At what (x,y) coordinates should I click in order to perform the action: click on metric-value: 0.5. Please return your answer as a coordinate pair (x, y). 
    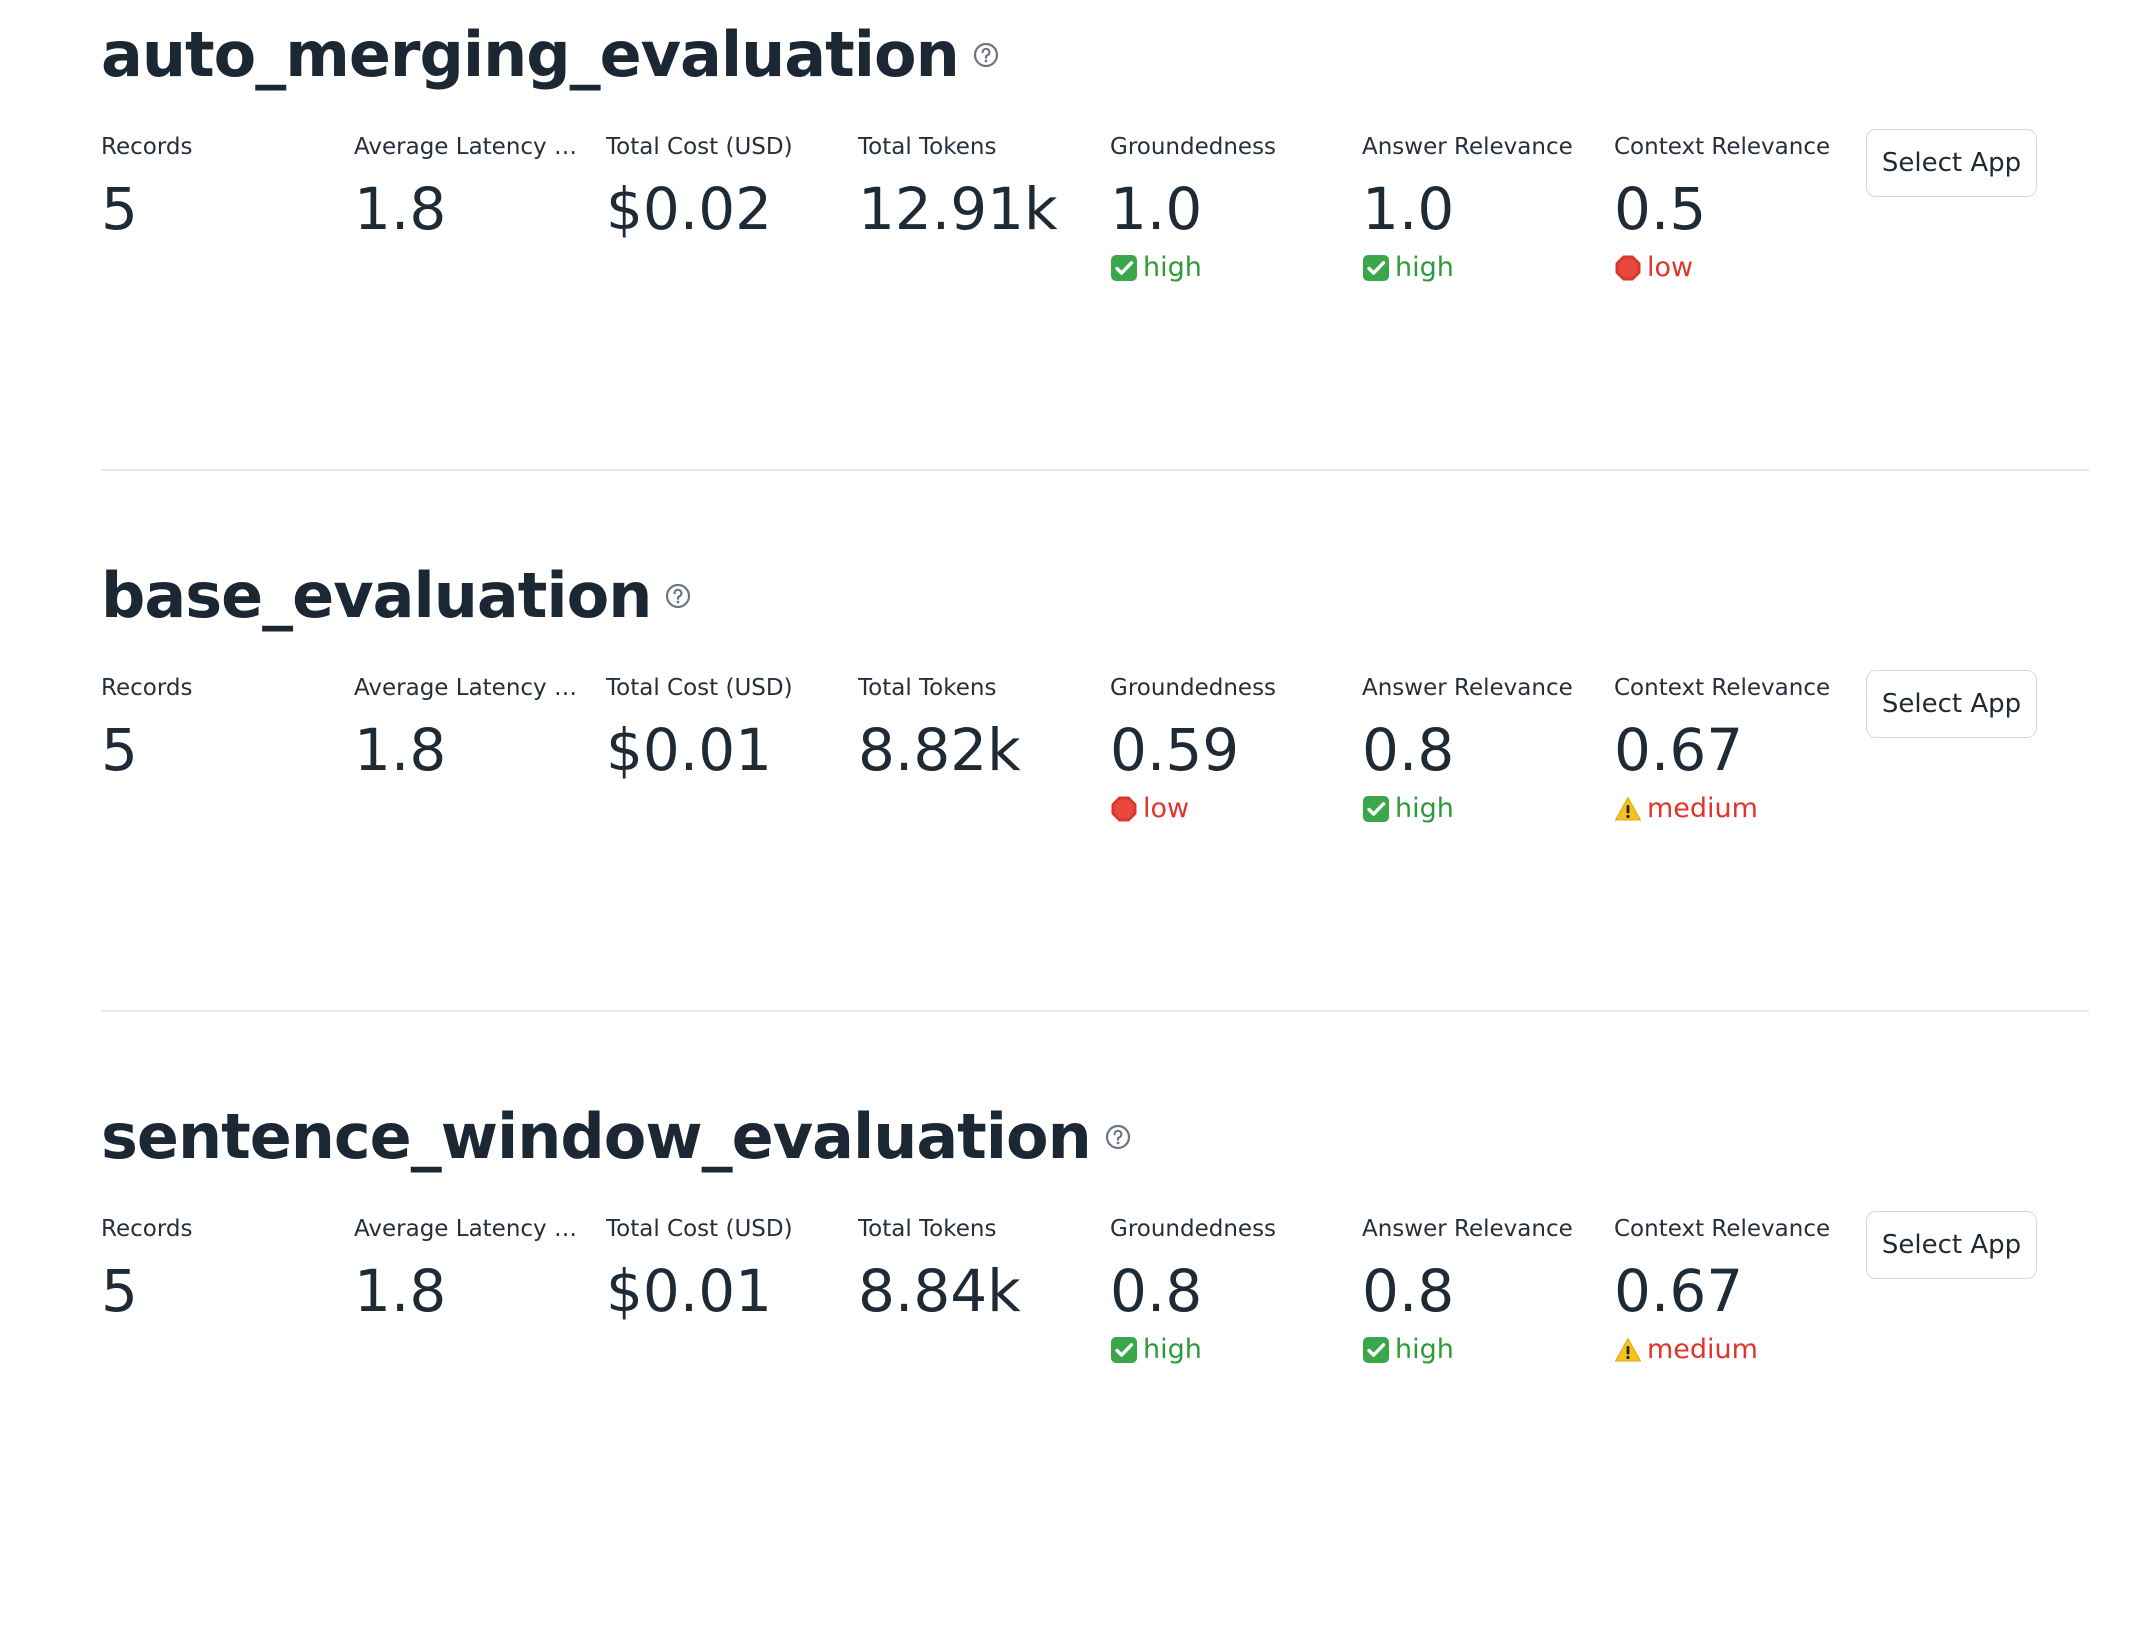
    Looking at the image, I should click on (1660, 209).